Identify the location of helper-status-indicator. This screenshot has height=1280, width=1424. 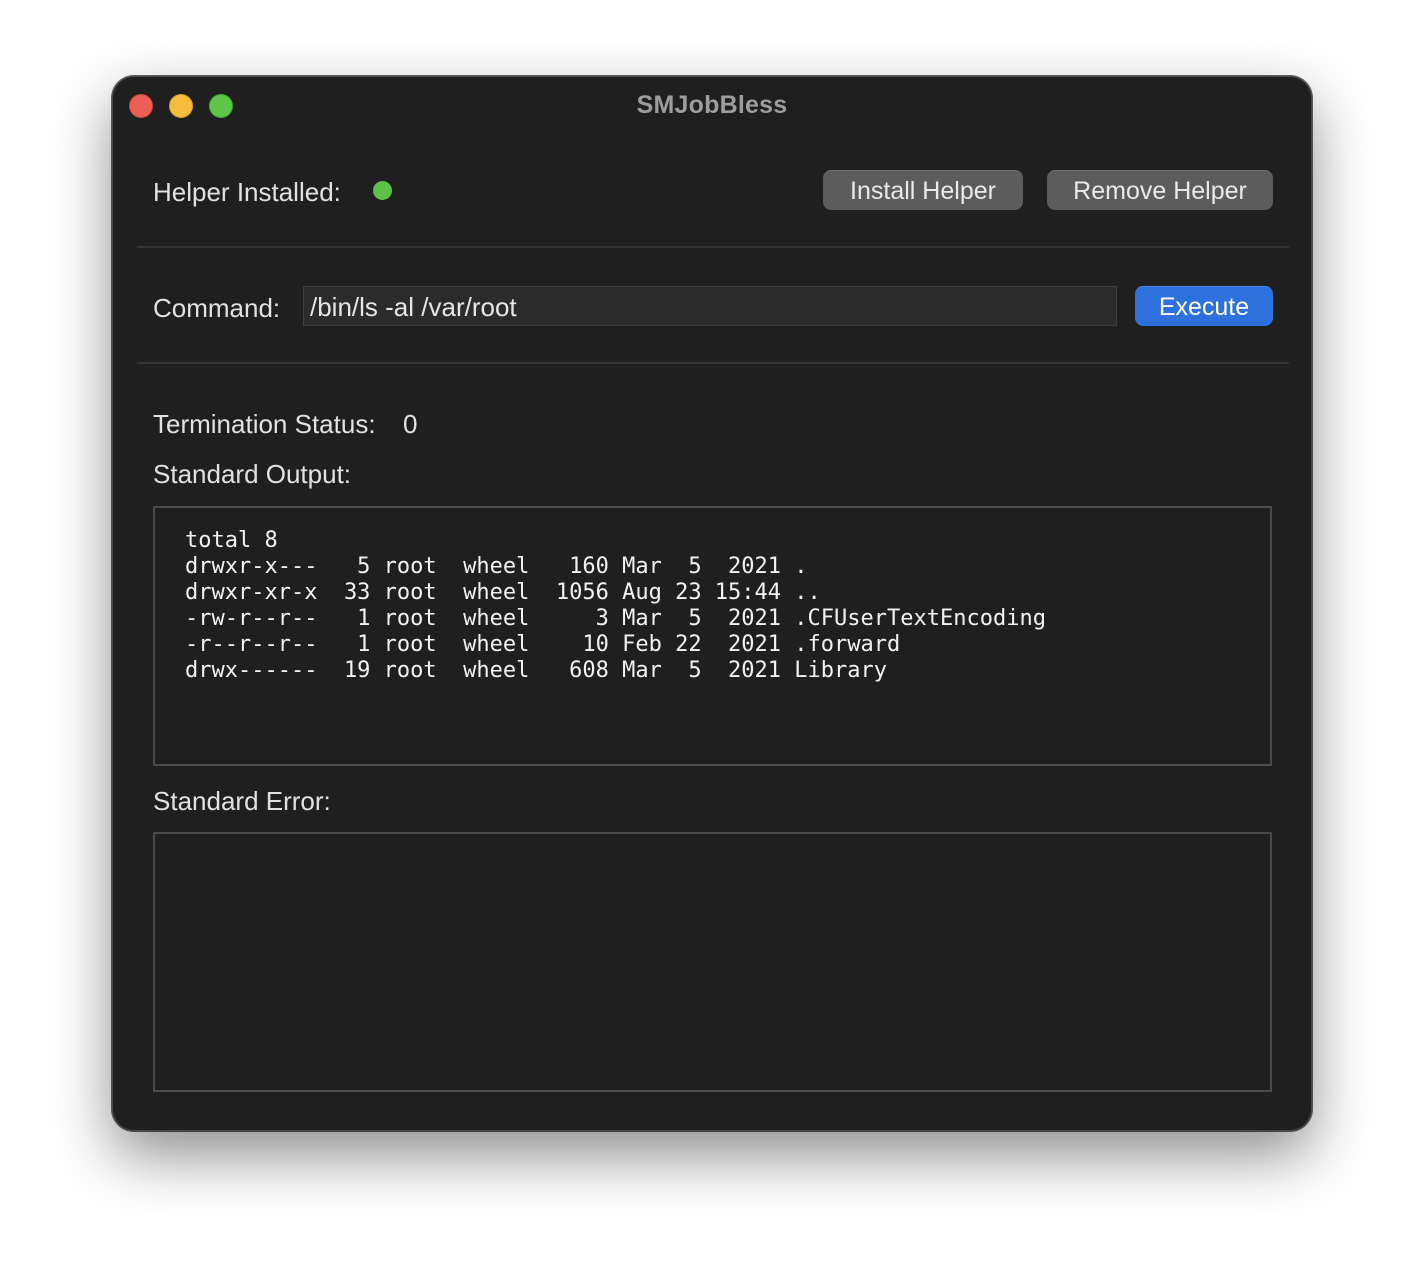
(382, 190).